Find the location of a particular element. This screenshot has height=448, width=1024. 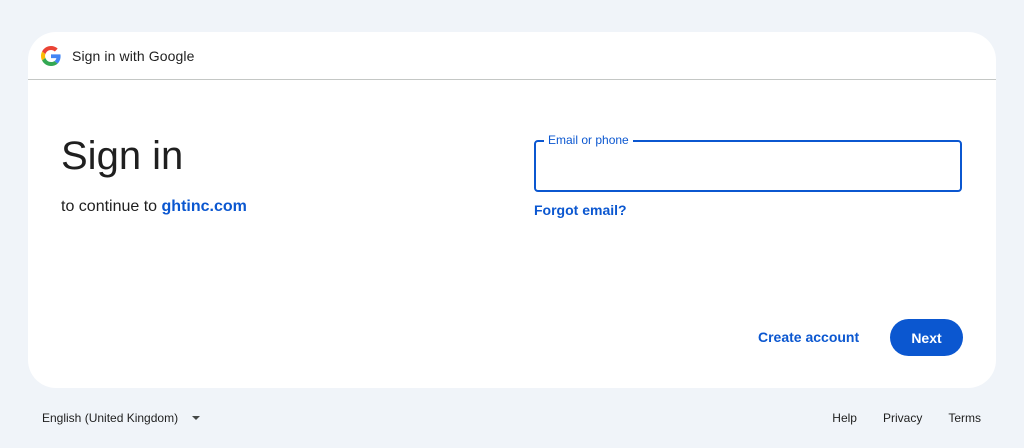

google-g-icon is located at coordinates (51, 55).